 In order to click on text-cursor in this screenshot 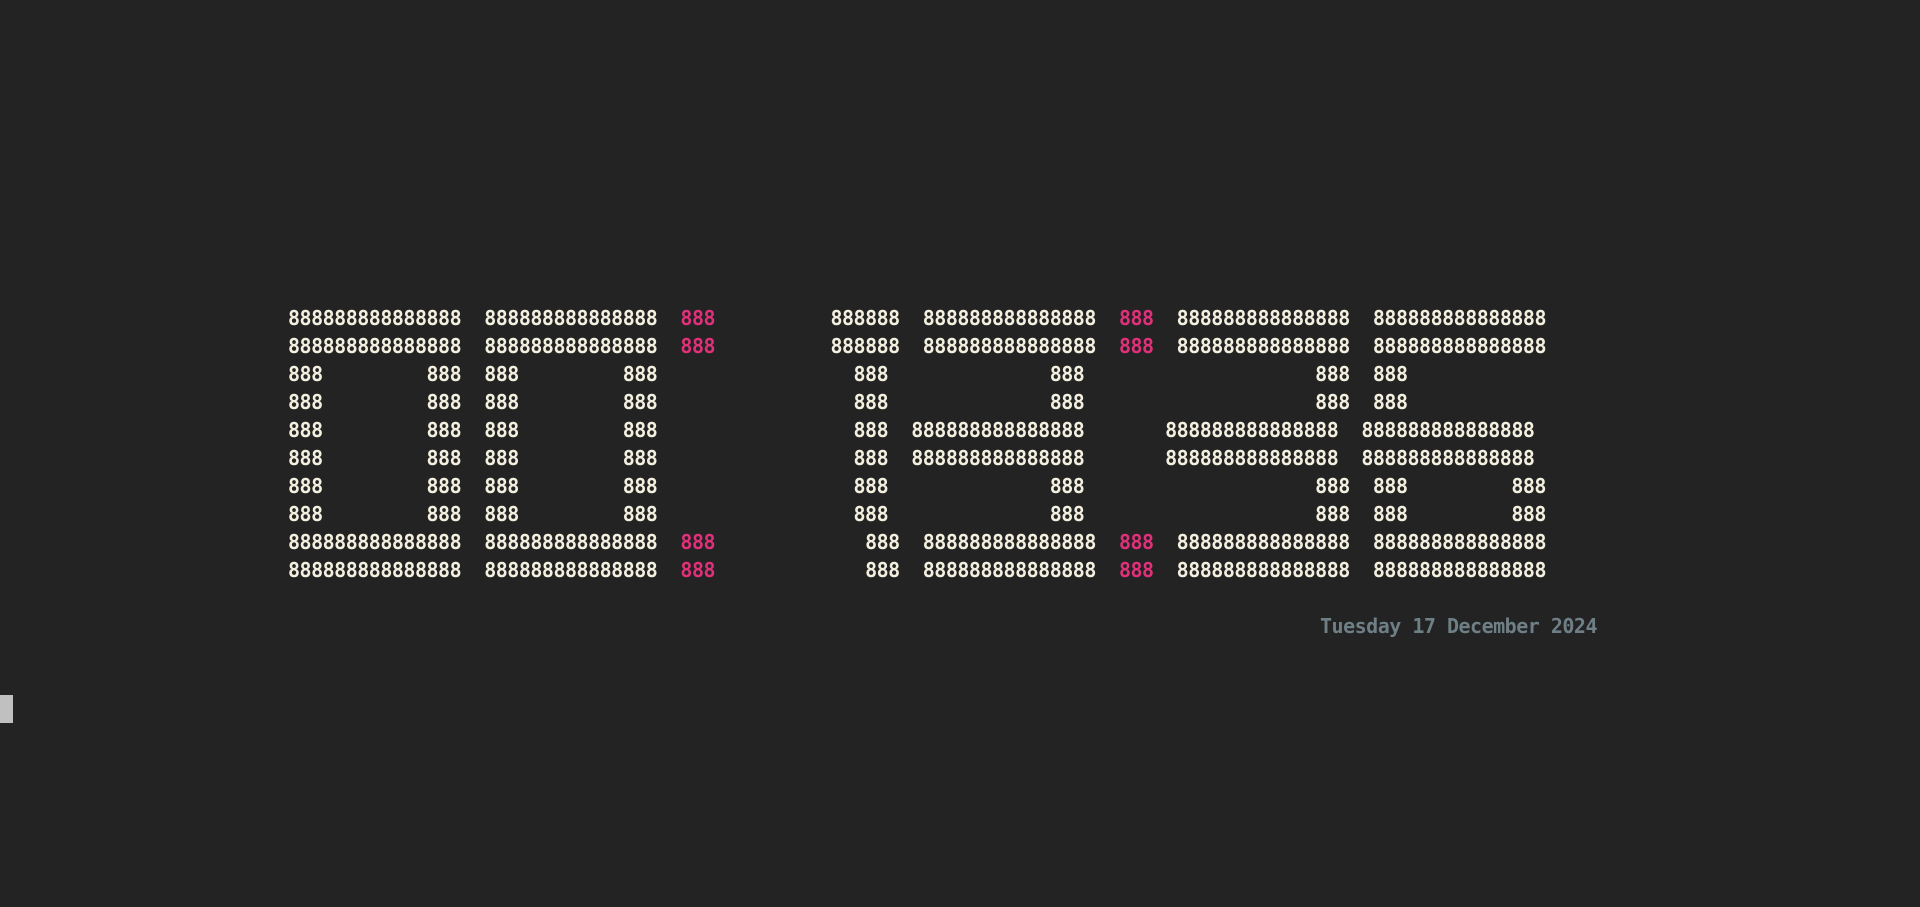, I will do `click(6, 709)`.